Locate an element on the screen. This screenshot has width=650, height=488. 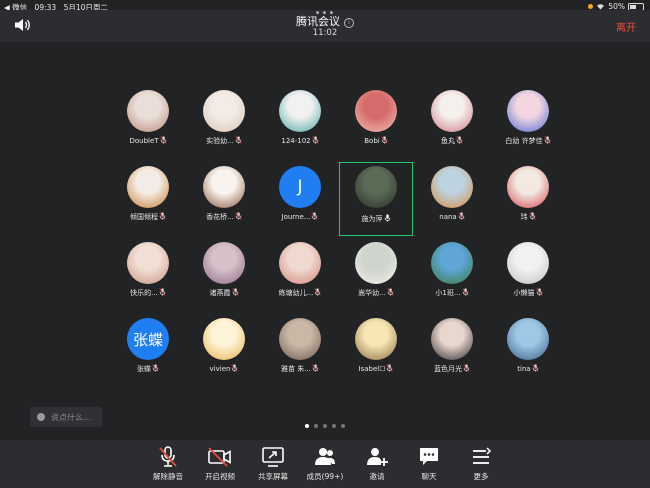
chat-icon is located at coordinates (429, 456).